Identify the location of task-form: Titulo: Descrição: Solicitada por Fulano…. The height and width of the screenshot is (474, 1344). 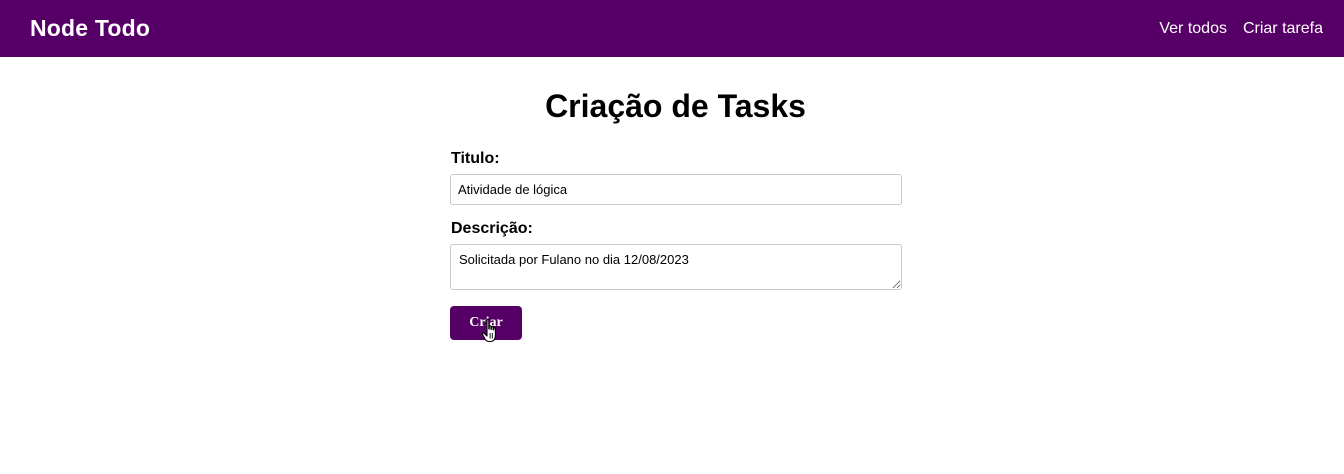
(676, 245).